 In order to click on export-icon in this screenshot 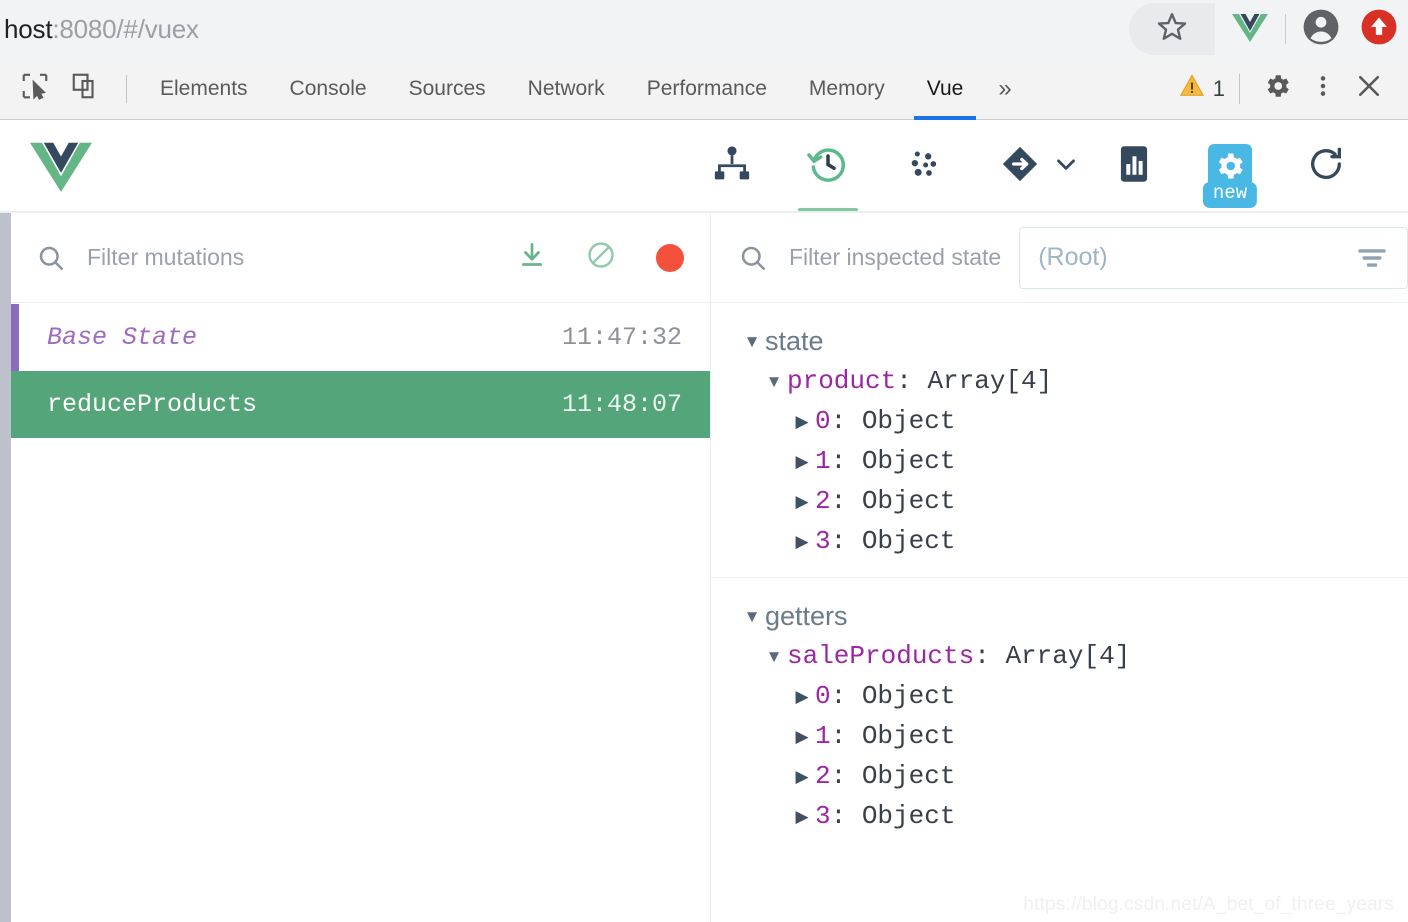, I will do `click(532, 257)`.